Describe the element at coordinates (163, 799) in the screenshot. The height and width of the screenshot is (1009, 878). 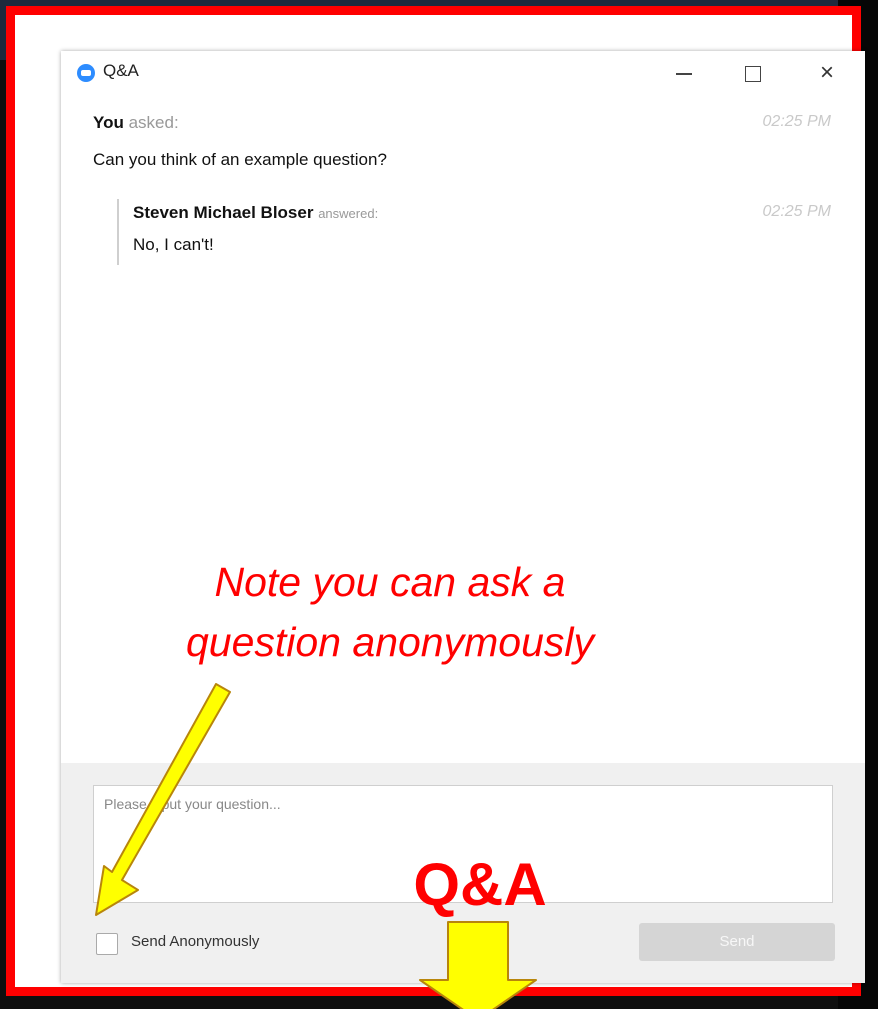
I see `diagonal-arrow` at that location.